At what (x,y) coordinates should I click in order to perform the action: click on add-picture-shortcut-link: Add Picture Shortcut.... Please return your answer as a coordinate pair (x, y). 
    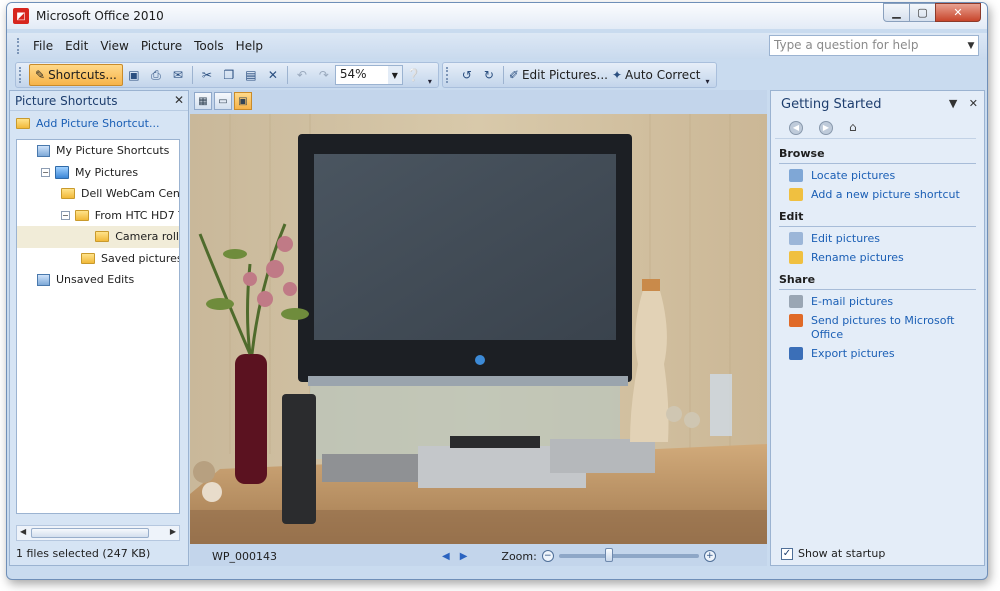
    Looking at the image, I should click on (99, 123).